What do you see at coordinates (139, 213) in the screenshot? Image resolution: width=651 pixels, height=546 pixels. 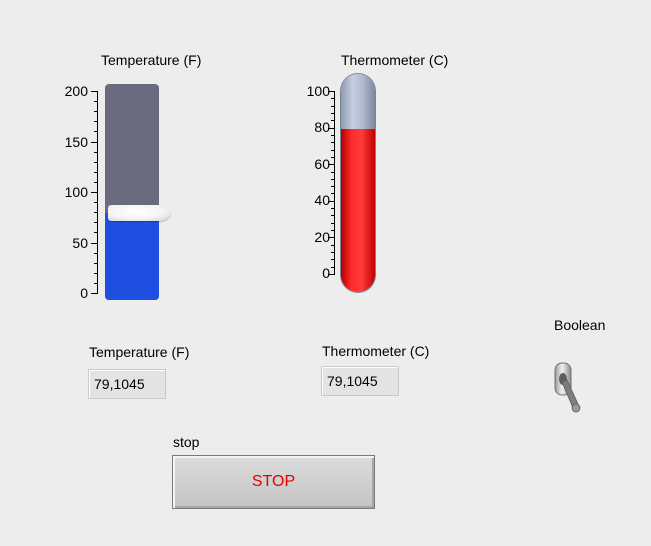 I see `tank-slider-handle` at bounding box center [139, 213].